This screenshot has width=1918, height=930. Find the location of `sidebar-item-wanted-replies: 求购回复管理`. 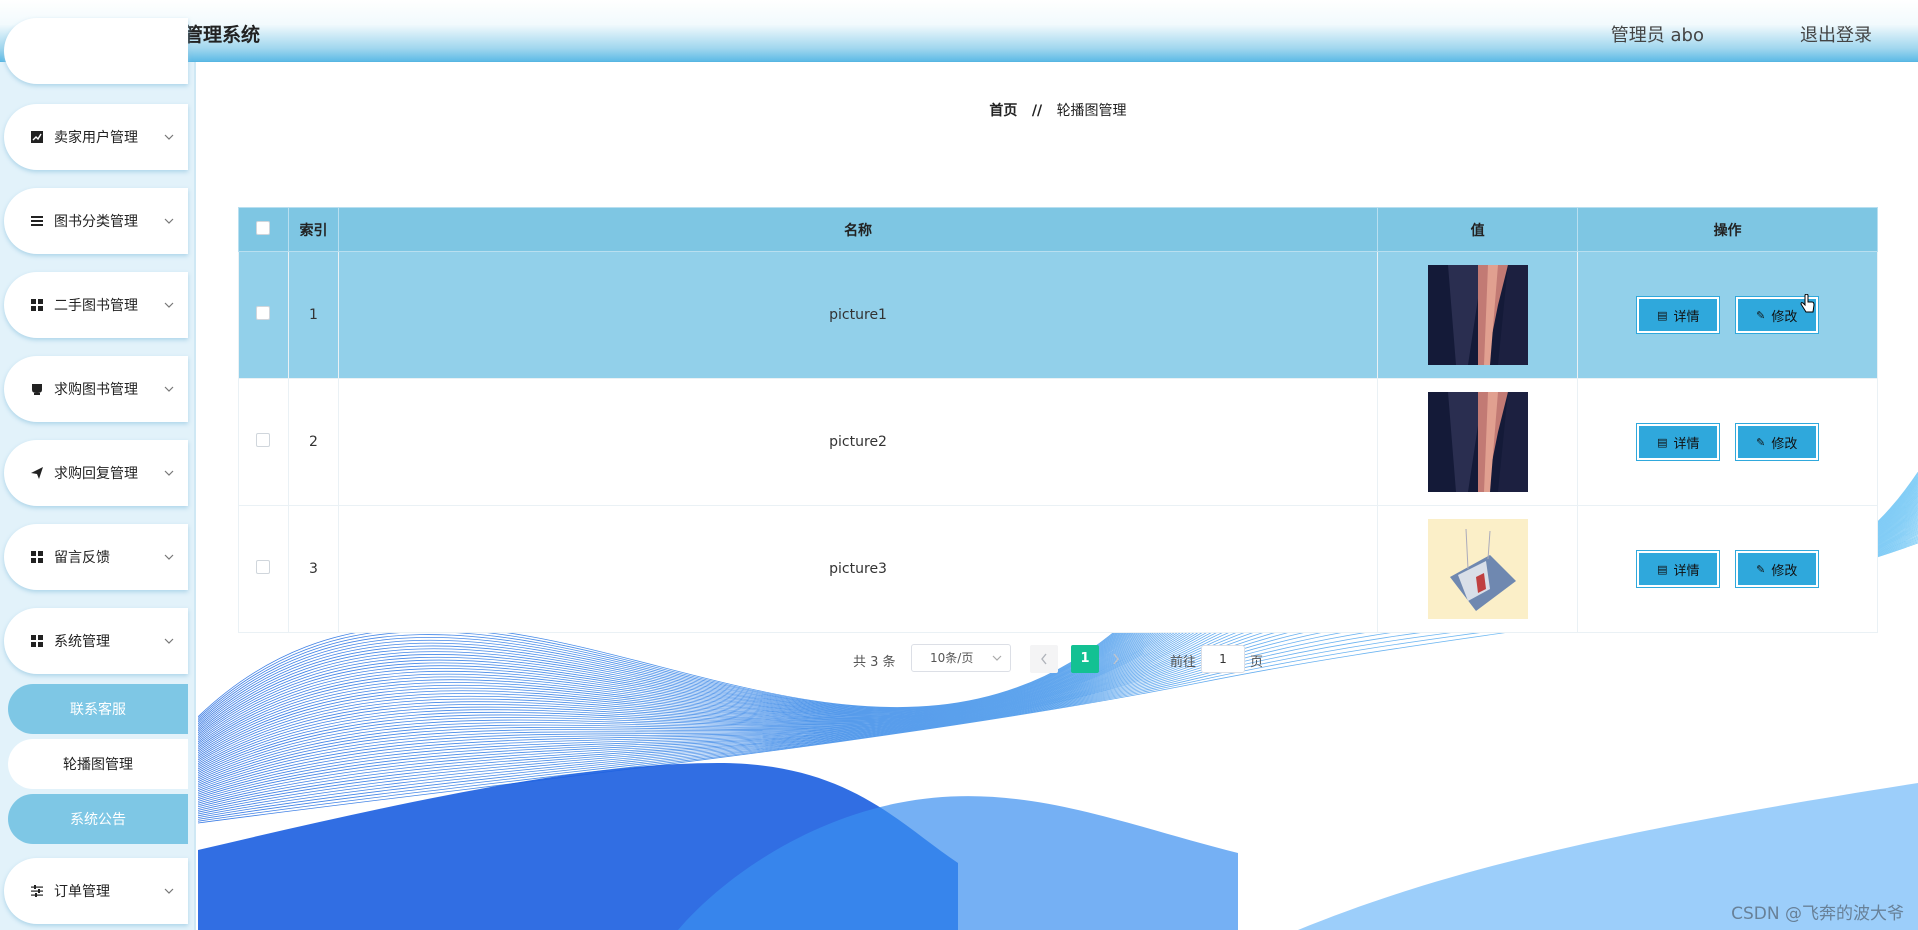

sidebar-item-wanted-replies: 求购回复管理 is located at coordinates (96, 473).